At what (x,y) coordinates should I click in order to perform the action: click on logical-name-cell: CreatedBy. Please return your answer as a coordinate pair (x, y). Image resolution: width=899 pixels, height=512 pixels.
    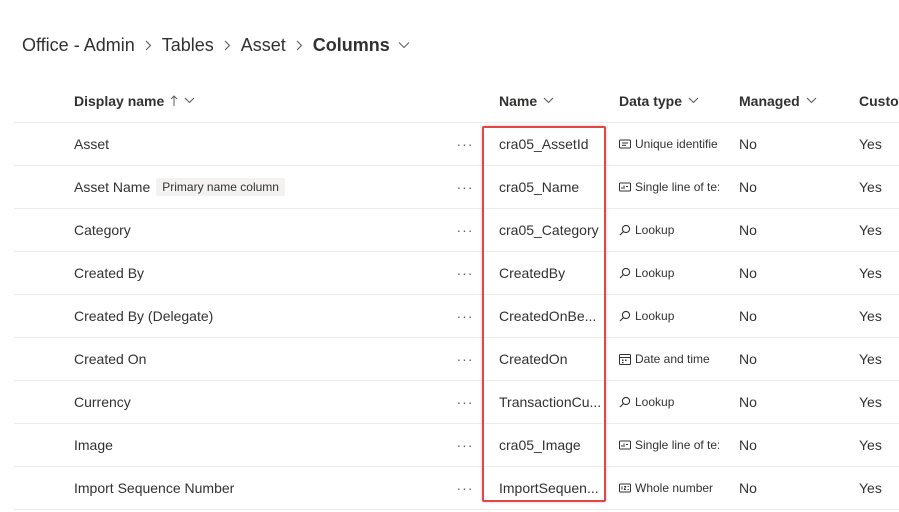
    Looking at the image, I should click on (553, 273).